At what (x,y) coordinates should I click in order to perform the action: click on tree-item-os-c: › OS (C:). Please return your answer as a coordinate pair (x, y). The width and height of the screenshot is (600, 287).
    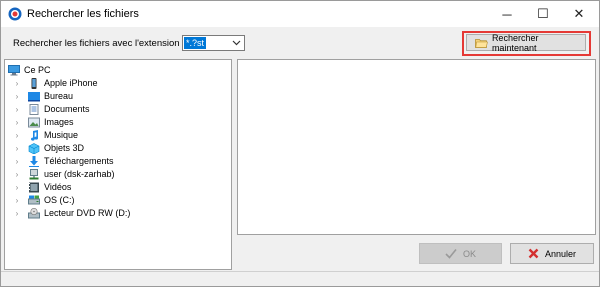
    Looking at the image, I should click on (43, 200).